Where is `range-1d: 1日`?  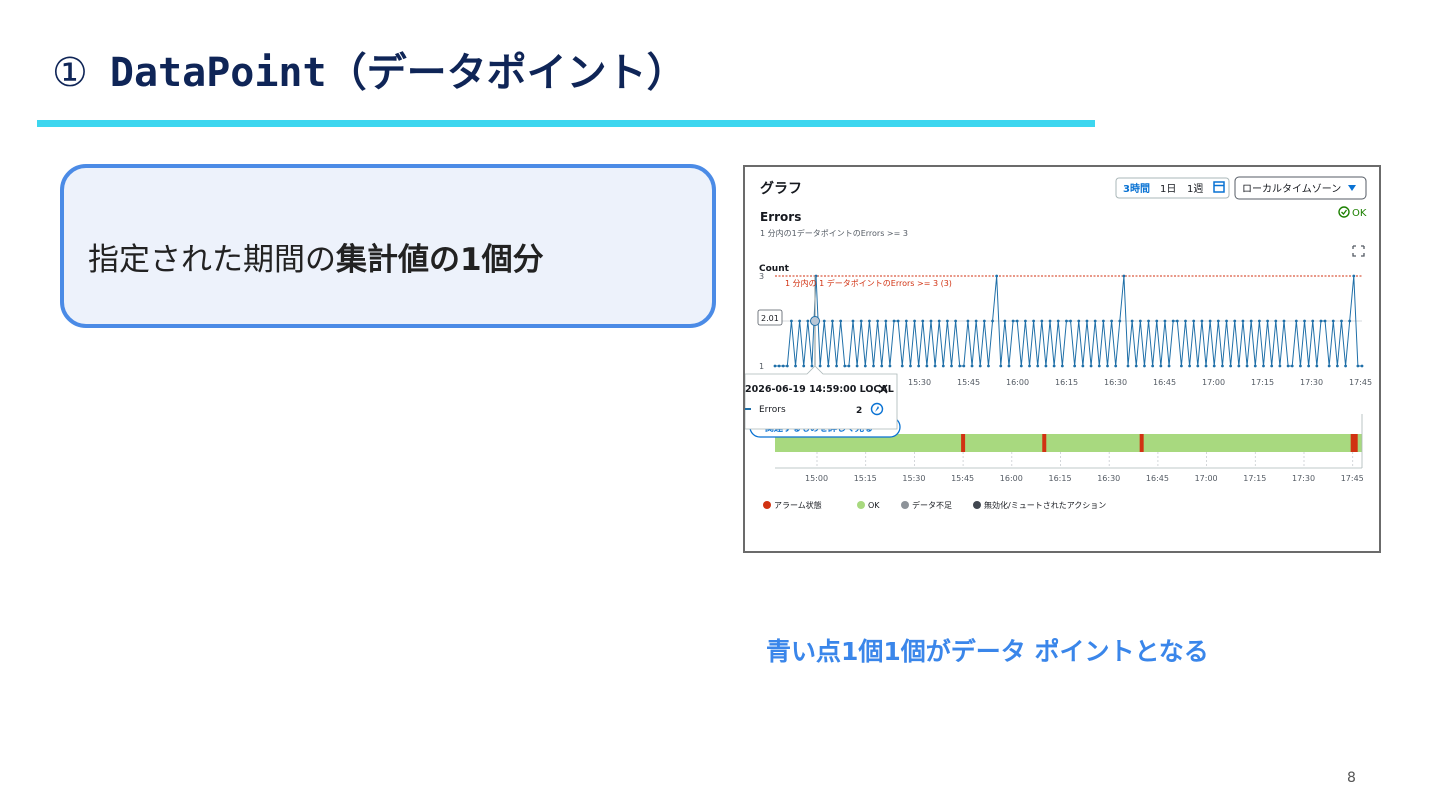
range-1d: 1日 is located at coordinates (1168, 189).